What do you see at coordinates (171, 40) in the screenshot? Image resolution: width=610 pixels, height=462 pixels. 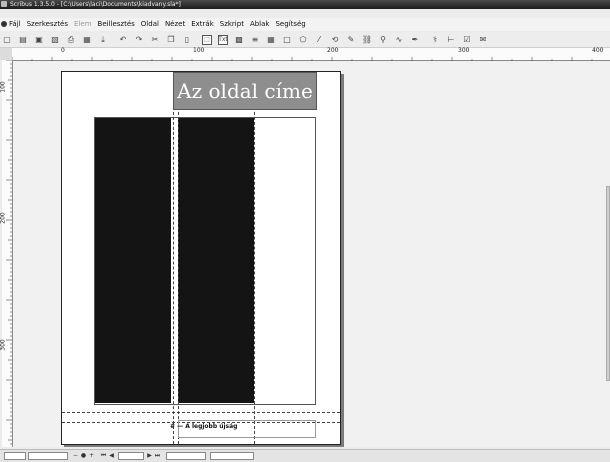 I see `copy-icon: ❐` at bounding box center [171, 40].